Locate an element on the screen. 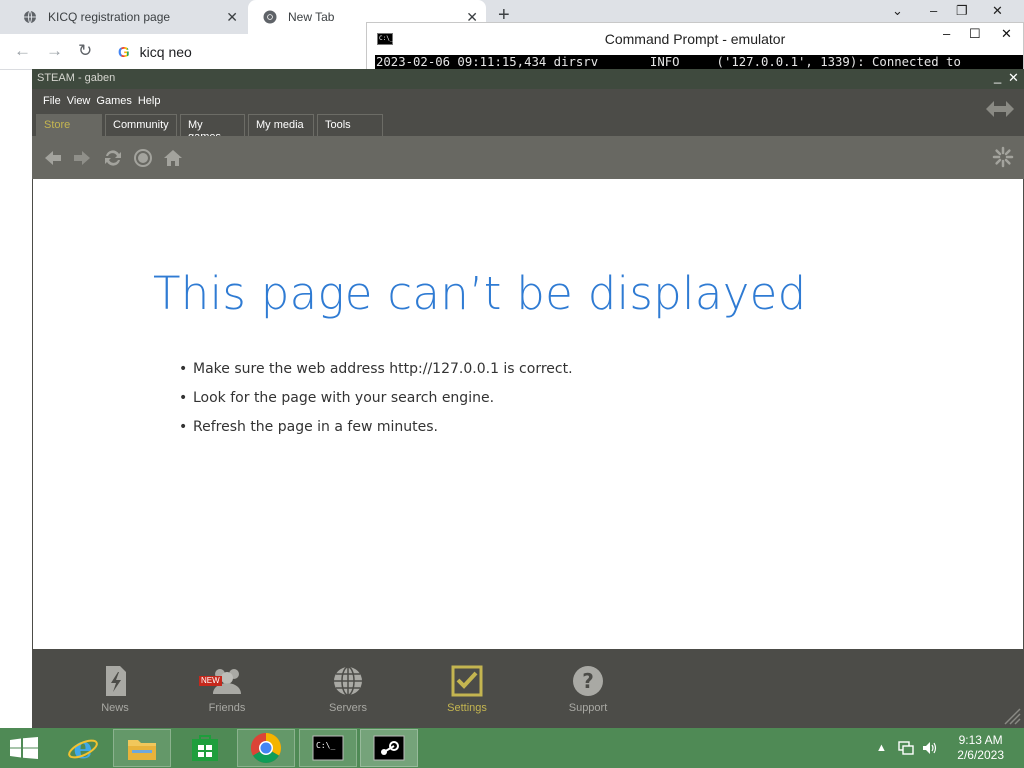 This screenshot has width=1024, height=768. cmd-title: Command Prompt - emulator is located at coordinates (695, 39).